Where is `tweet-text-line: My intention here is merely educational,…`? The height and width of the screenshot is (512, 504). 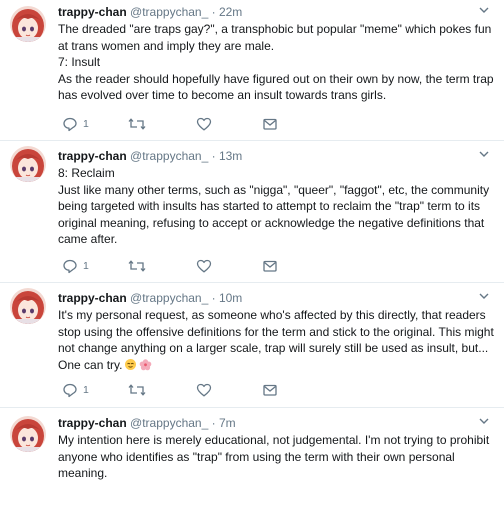 tweet-text-line: My intention here is merely educational,… is located at coordinates (274, 456).